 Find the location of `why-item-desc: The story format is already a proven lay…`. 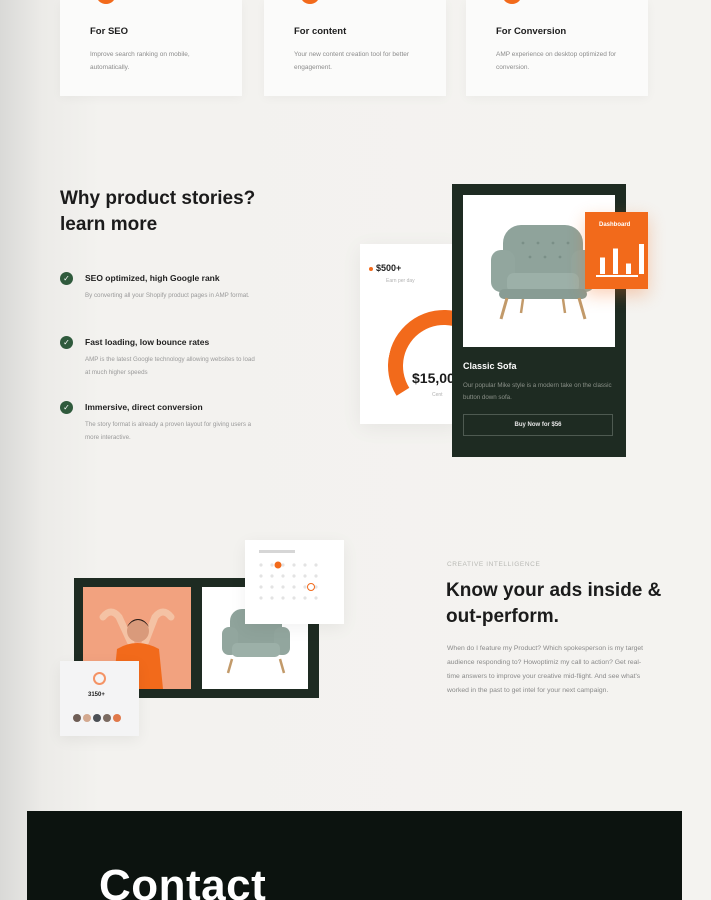

why-item-desc: The story format is already a proven lay… is located at coordinates (168, 431).